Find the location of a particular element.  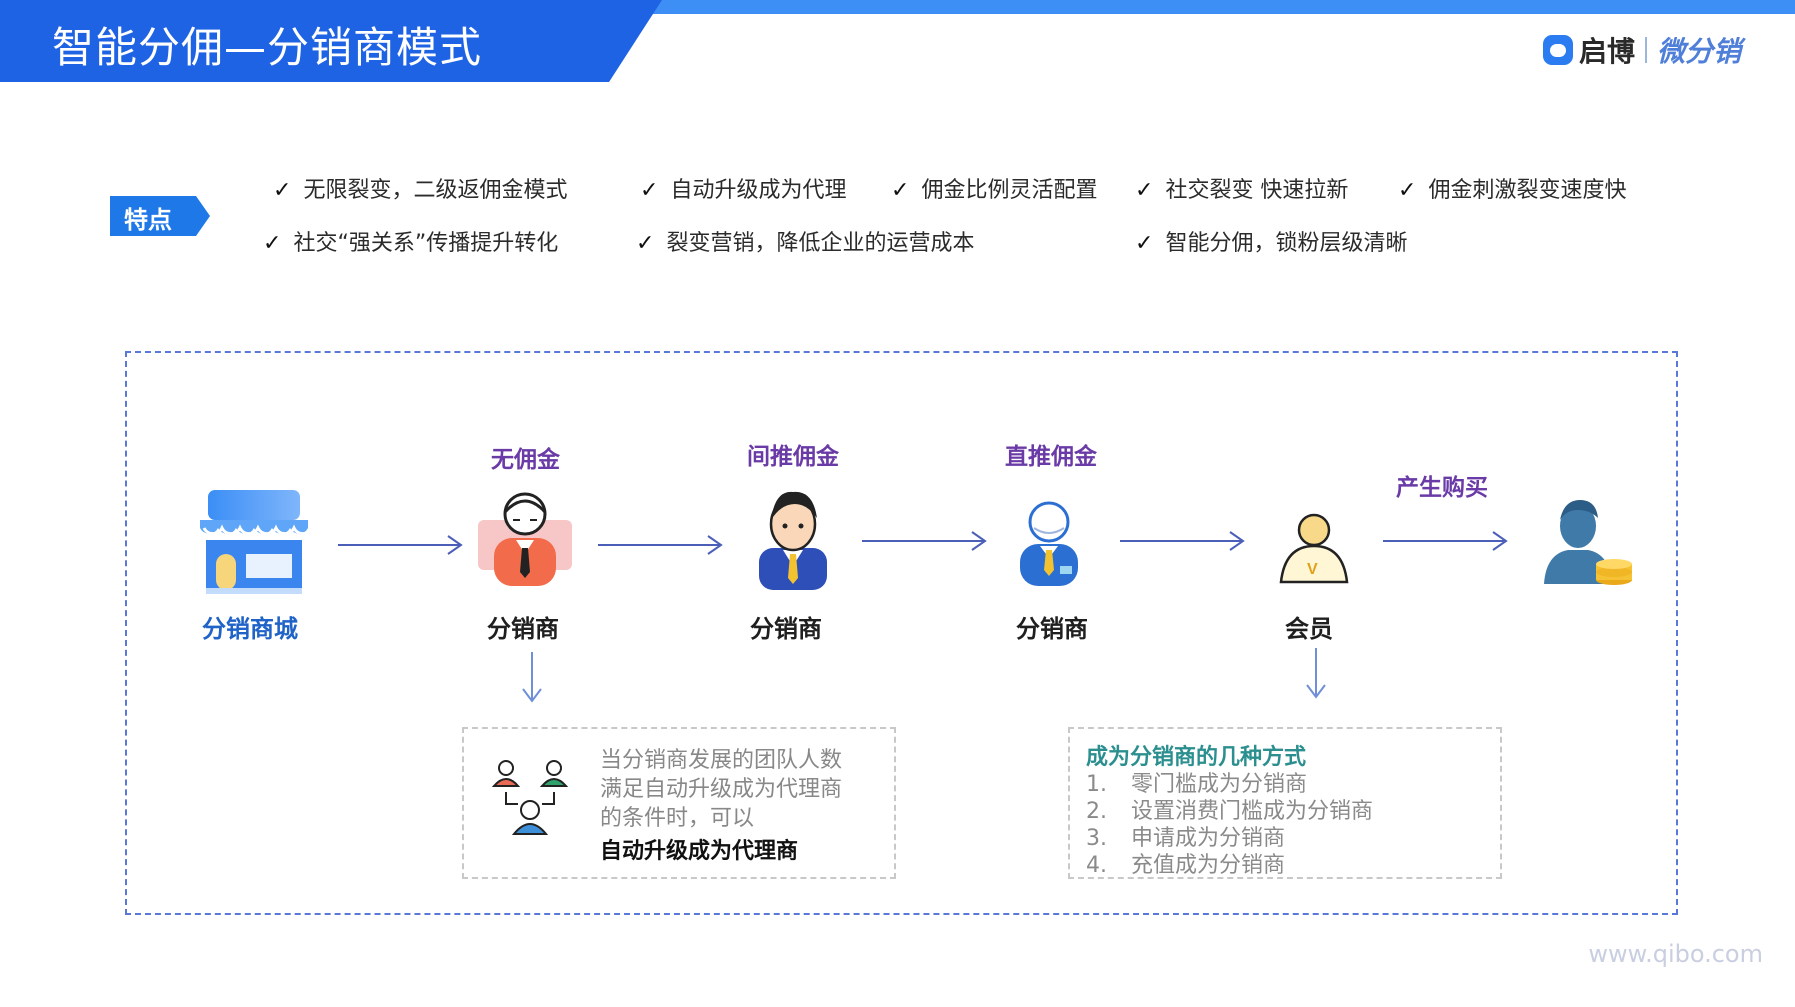

node-label-store: 分销商城 is located at coordinates (250, 629).